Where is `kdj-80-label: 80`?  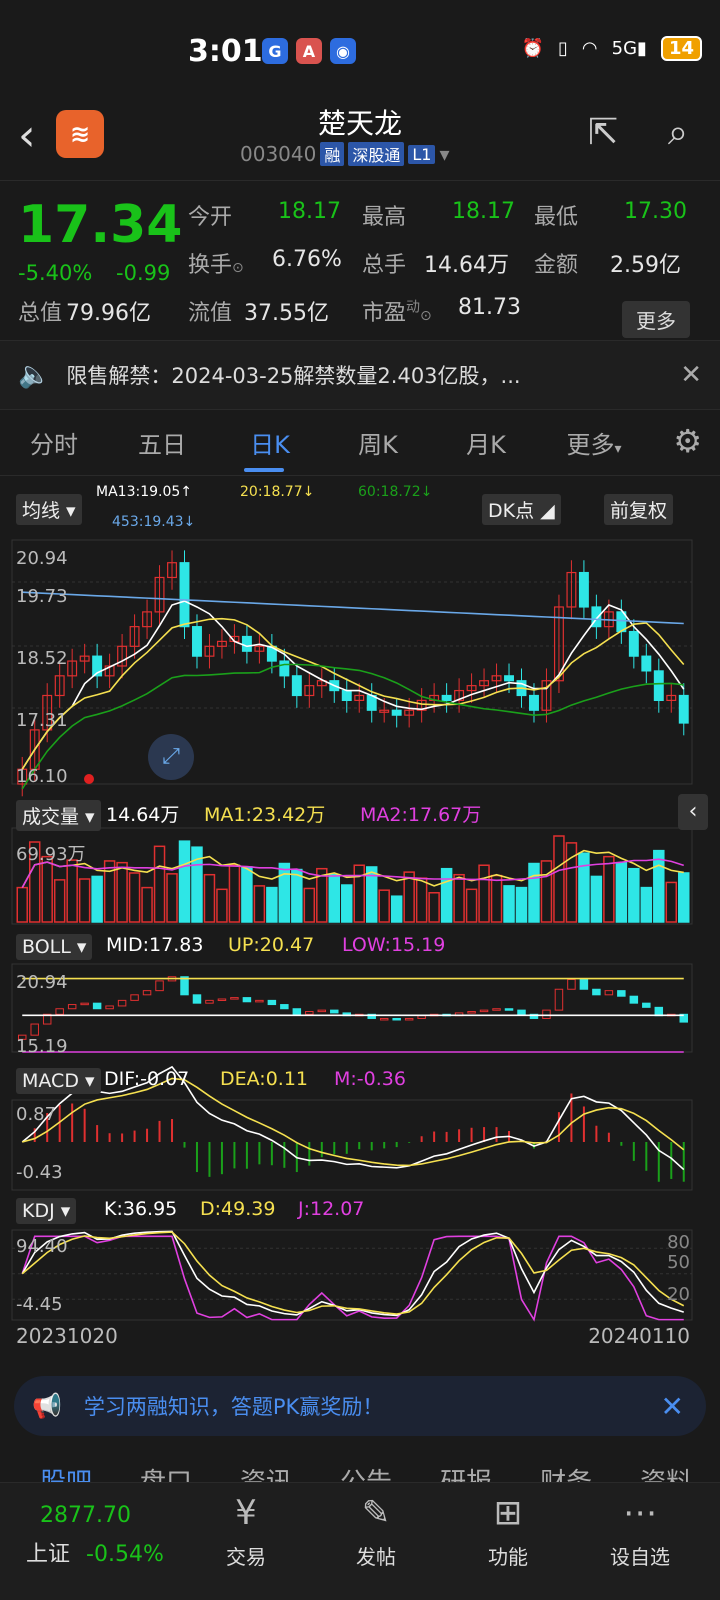
kdj-80-label: 80 is located at coordinates (678, 1242).